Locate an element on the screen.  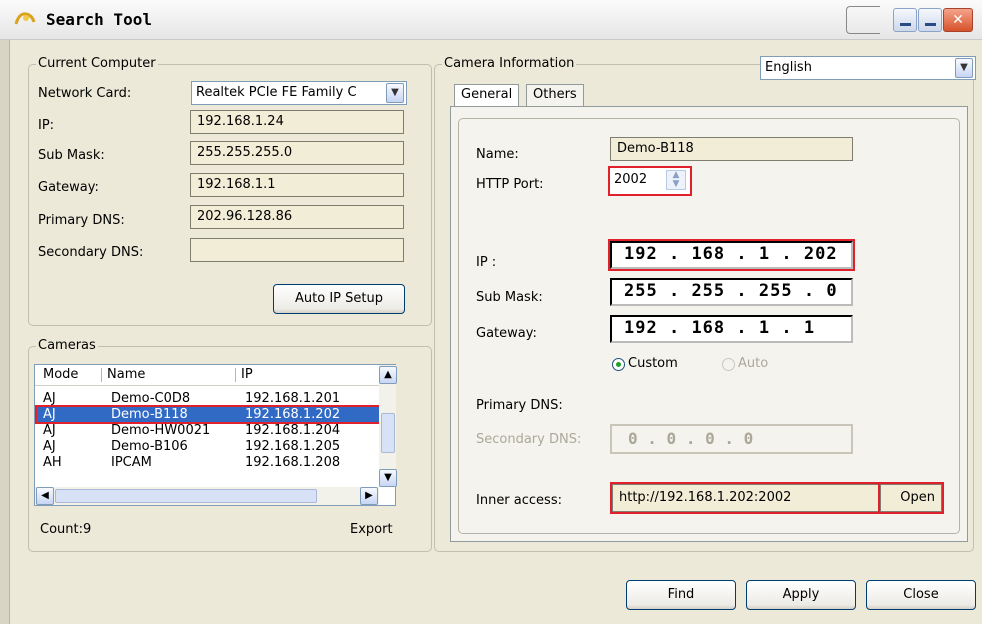
close-icon: ✕ is located at coordinates (958, 20).